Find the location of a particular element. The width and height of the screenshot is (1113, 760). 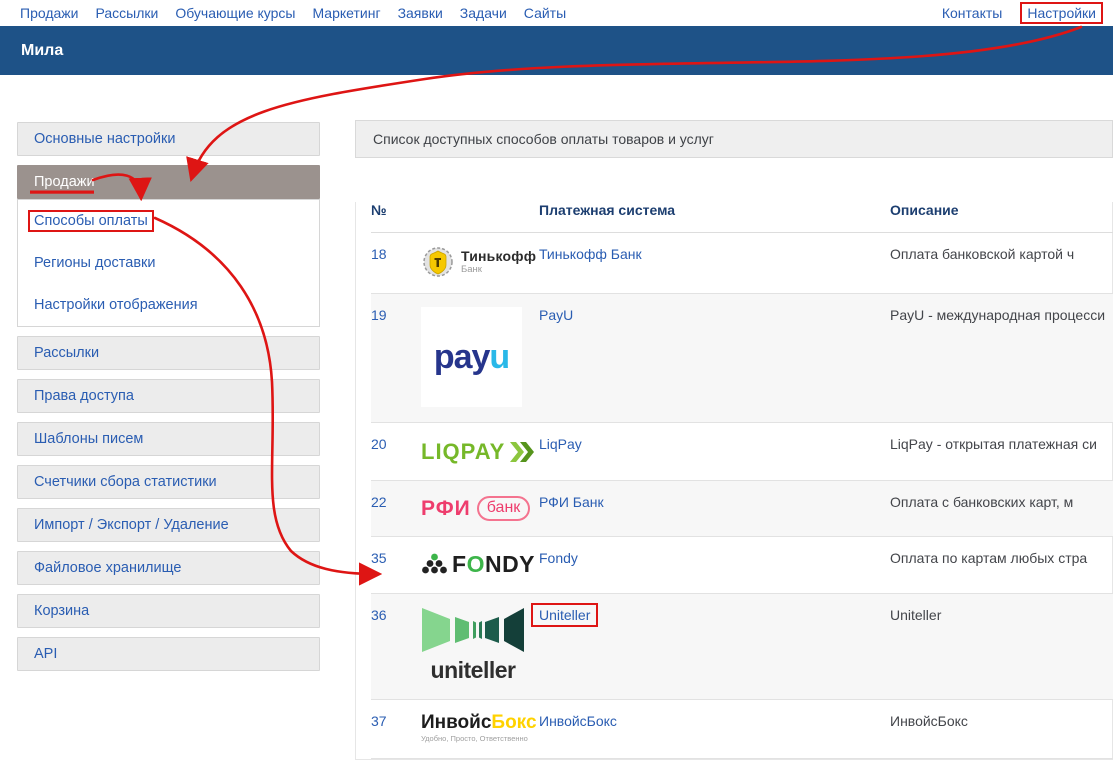

payment-name-link: РФИ Банк is located at coordinates (571, 502).